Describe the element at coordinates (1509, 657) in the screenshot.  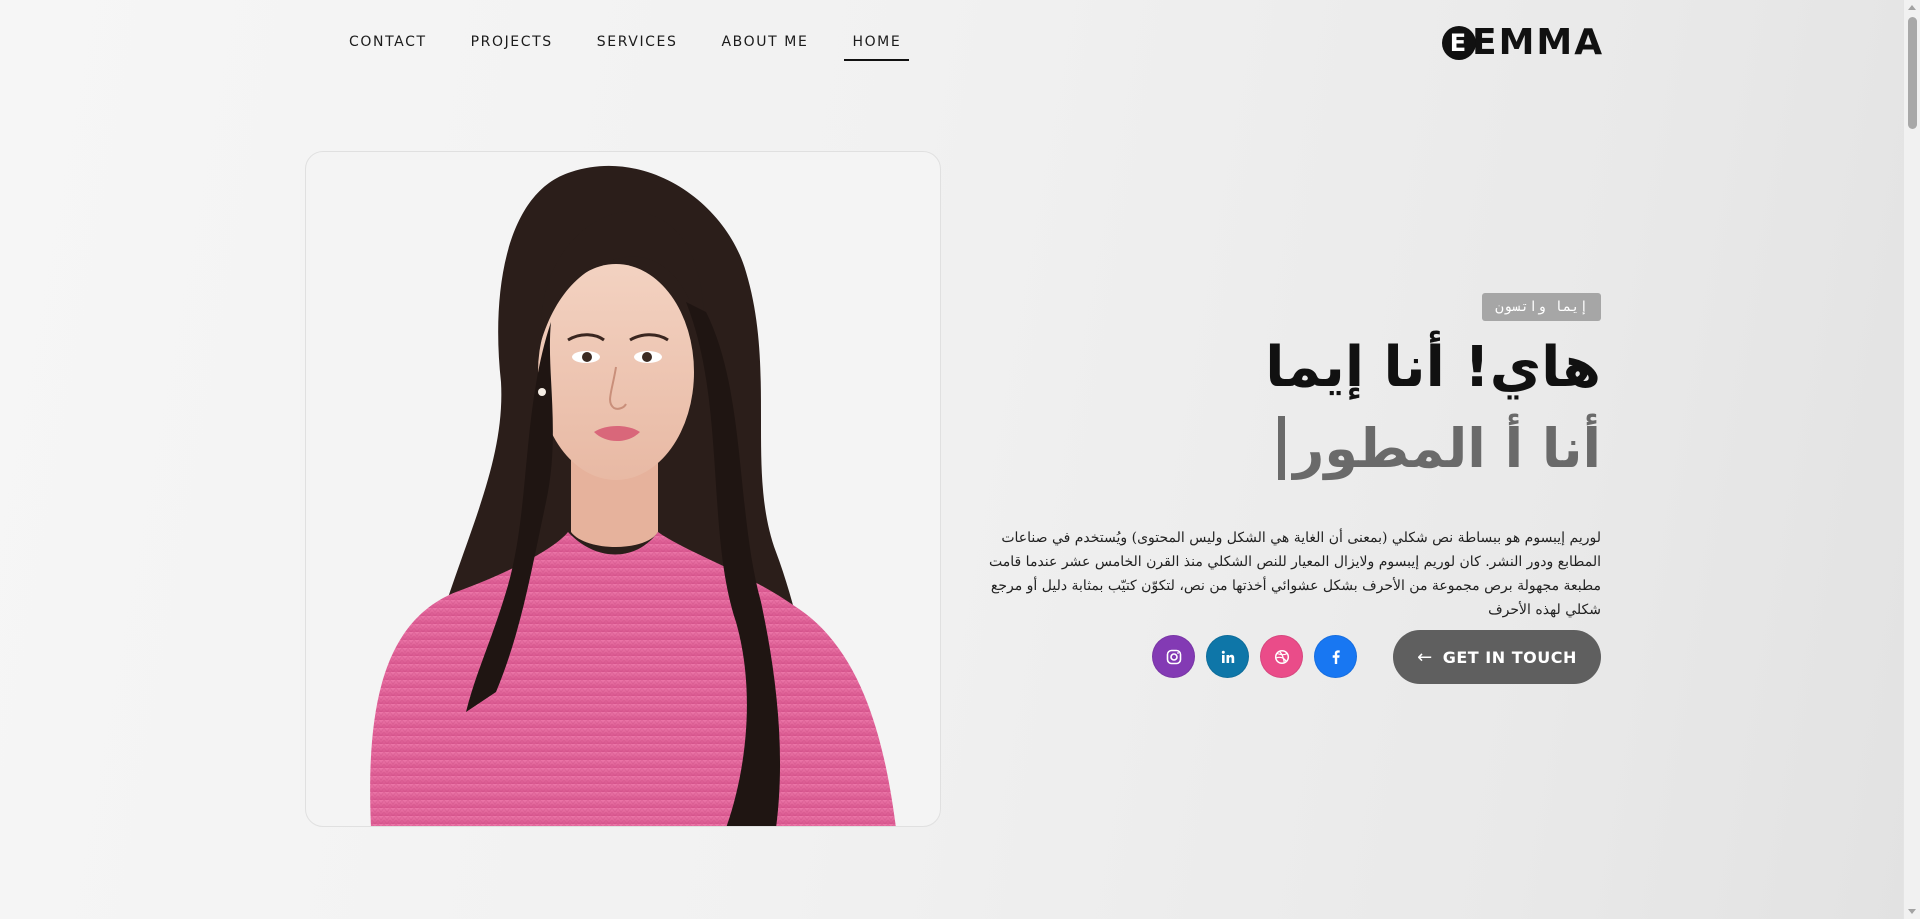
I see `get-in-touch-label: GET IN TOUCH` at that location.